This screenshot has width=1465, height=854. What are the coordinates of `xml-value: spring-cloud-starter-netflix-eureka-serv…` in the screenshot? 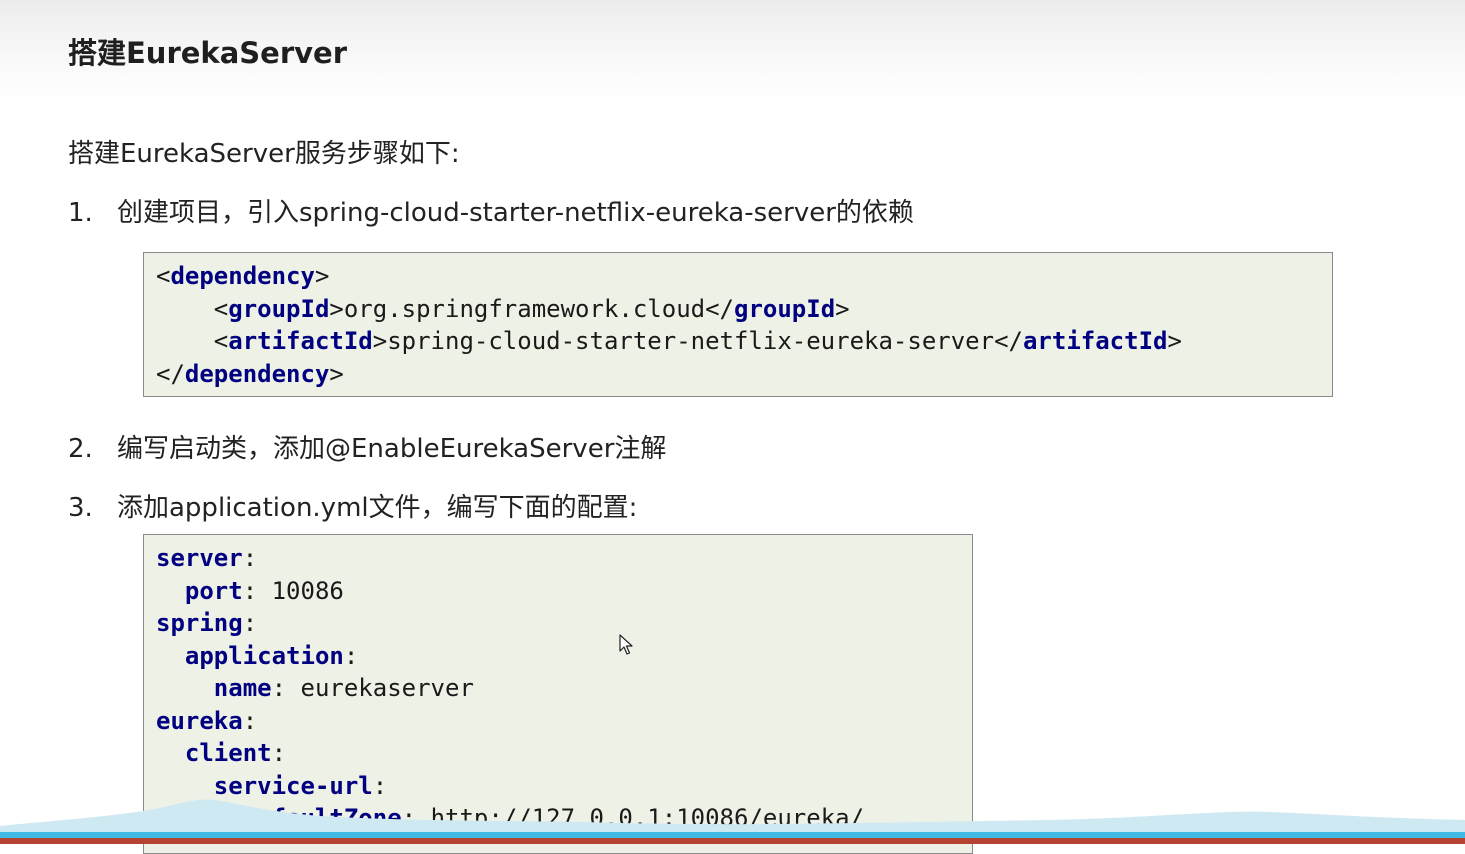 It's located at (691, 341).